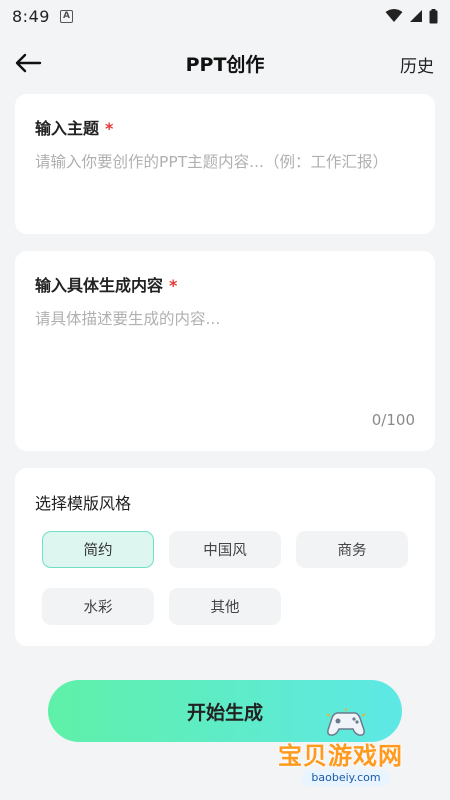 The width and height of the screenshot is (450, 800). Describe the element at coordinates (417, 64) in the screenshot. I see `history-button: 历史` at that location.